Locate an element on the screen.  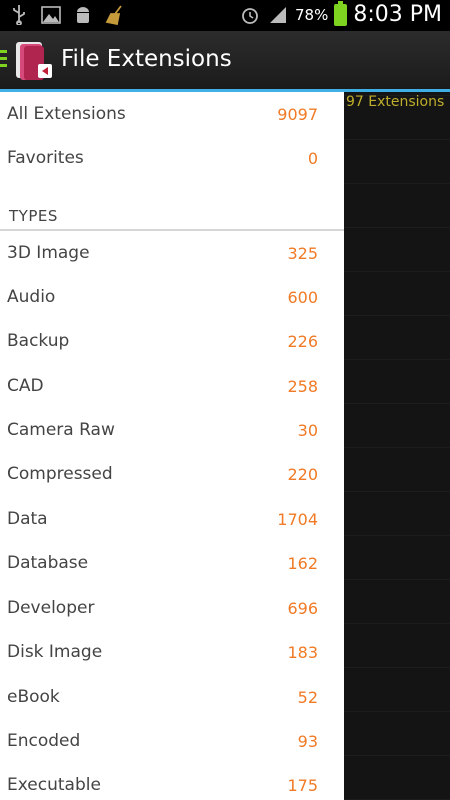
section-title: TYPES is located at coordinates (33, 216).